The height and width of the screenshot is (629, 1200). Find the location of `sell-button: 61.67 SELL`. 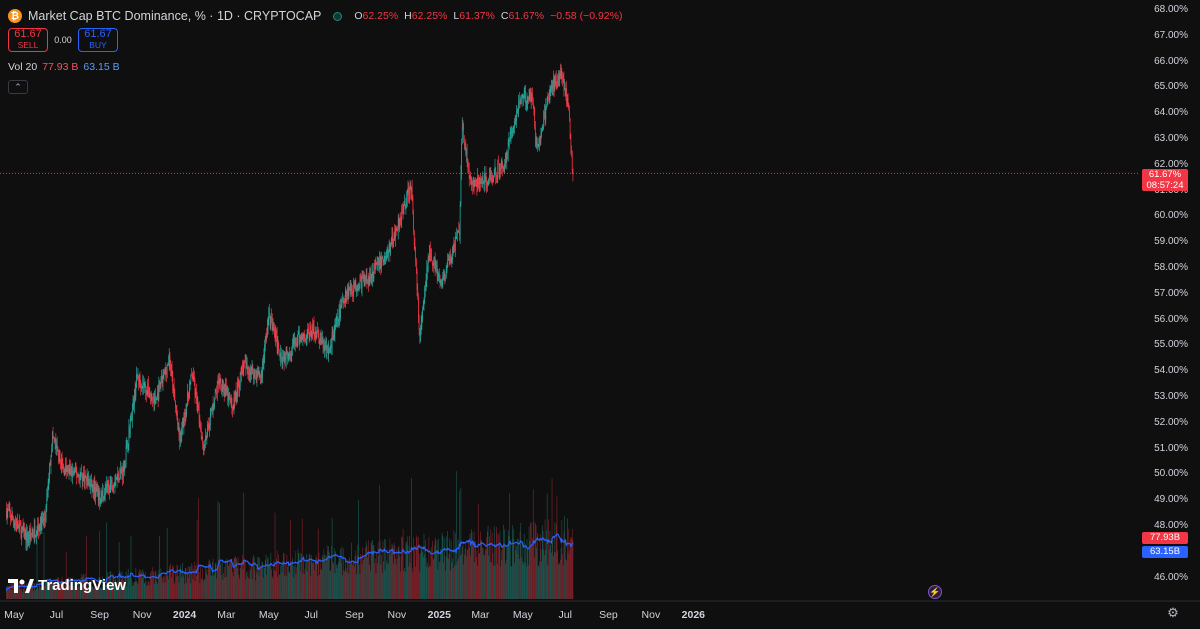

sell-button: 61.67 SELL is located at coordinates (28, 40).